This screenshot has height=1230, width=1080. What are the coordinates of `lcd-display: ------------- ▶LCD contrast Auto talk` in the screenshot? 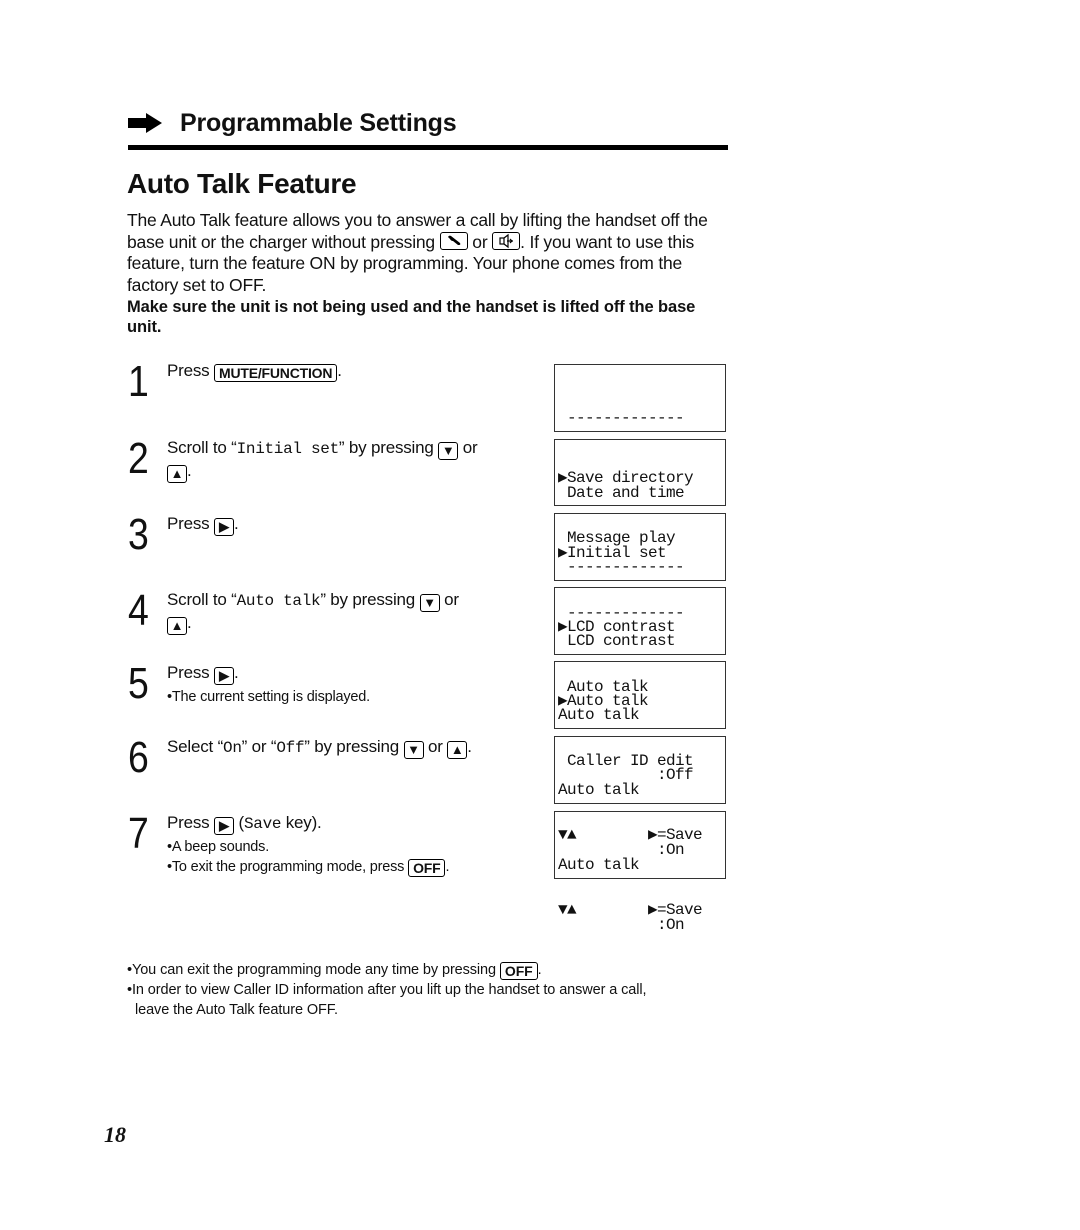 It's located at (640, 604).